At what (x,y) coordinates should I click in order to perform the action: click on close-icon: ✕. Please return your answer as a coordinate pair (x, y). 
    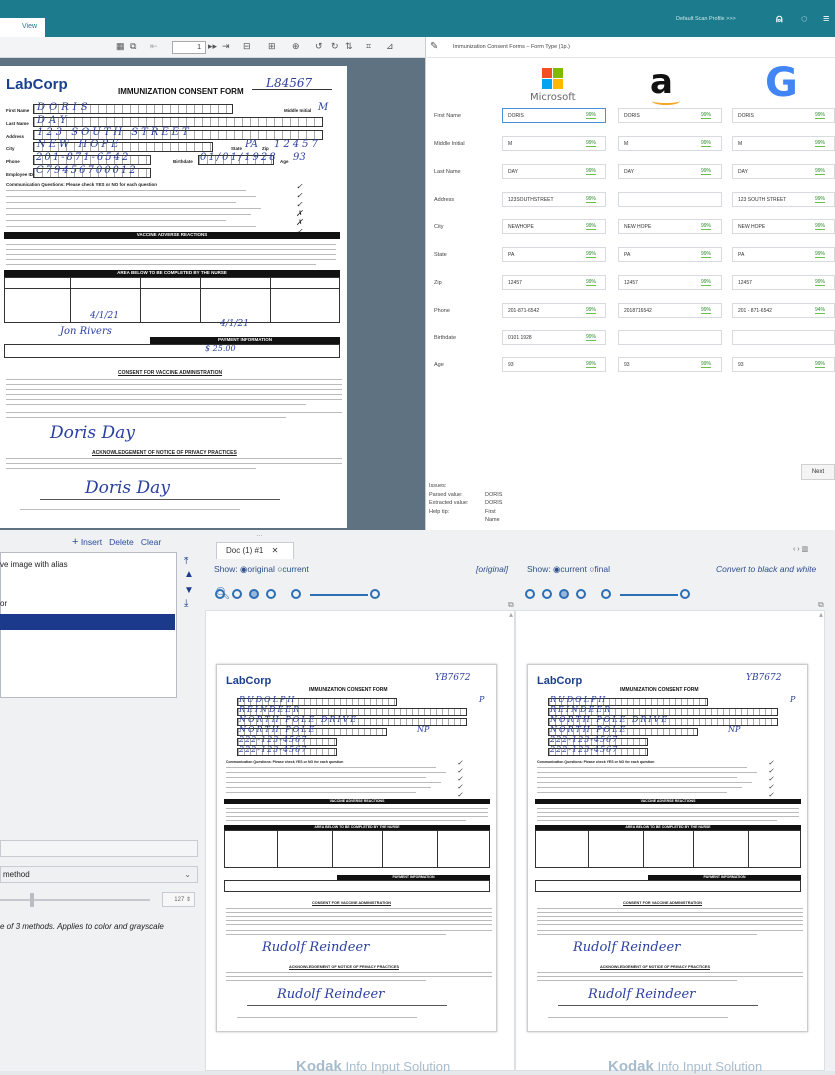
    Looking at the image, I should click on (275, 550).